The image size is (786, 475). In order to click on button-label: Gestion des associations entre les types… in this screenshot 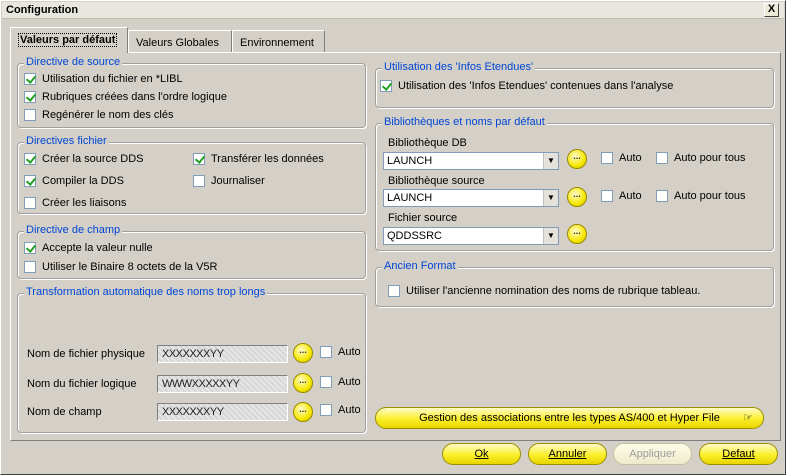, I will do `click(569, 418)`.